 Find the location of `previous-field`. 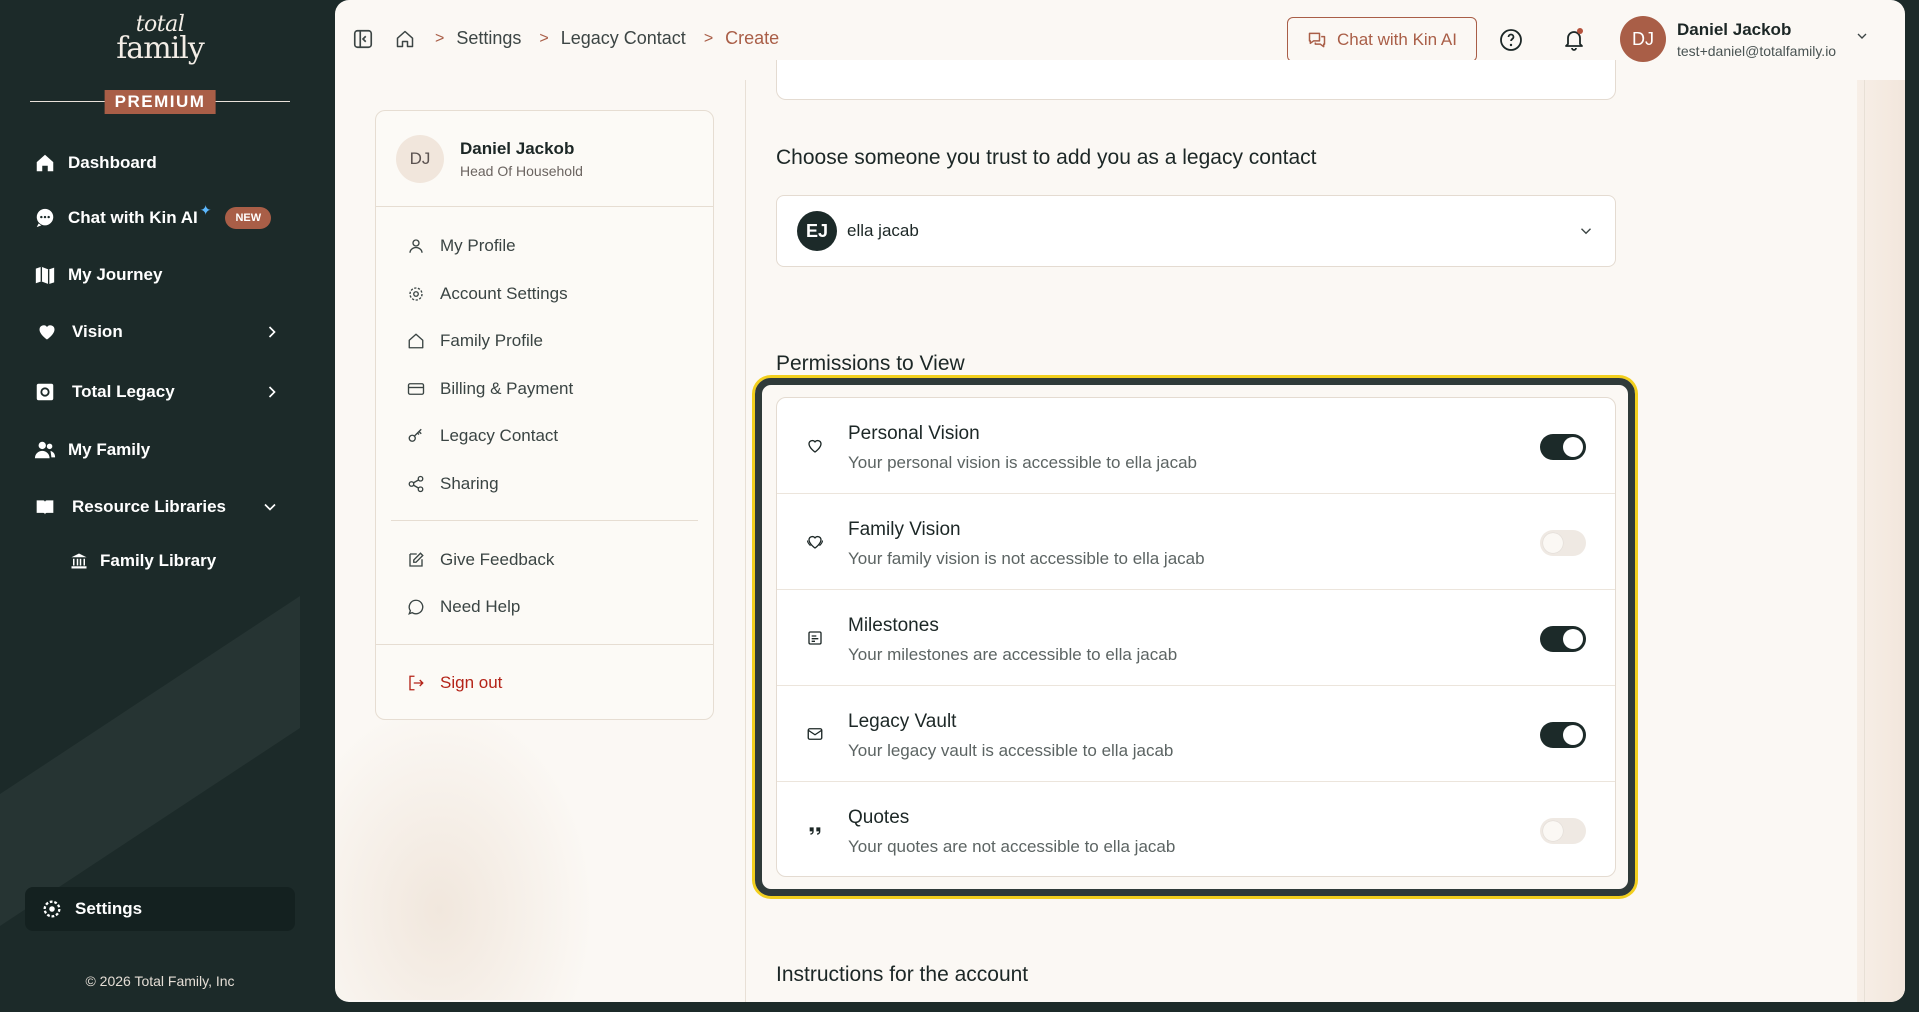

previous-field is located at coordinates (1196, 80).